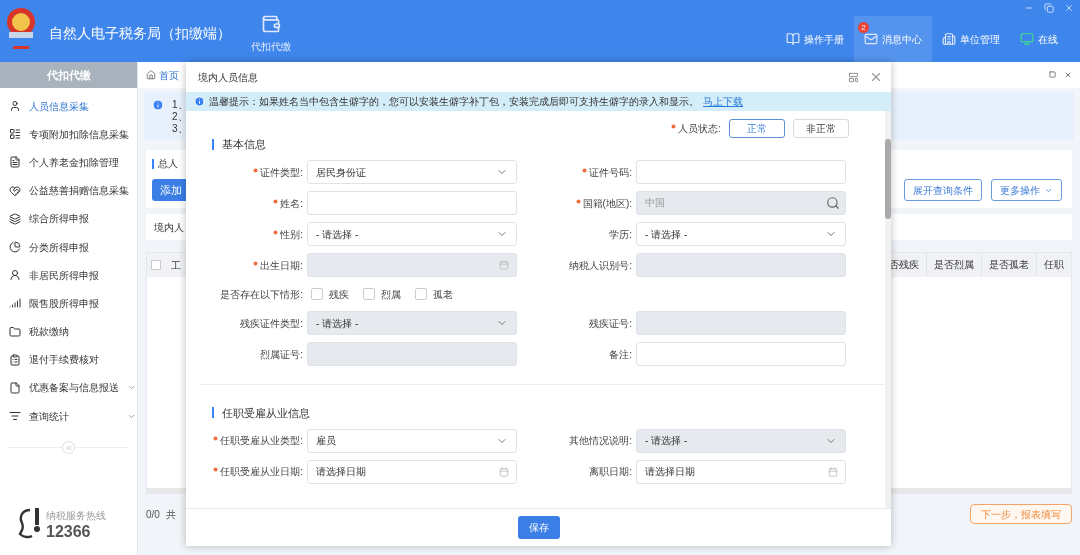 This screenshot has height=555, width=1080. I want to click on sidebar-item: 个人养老金扣除管理, so click(69, 162).